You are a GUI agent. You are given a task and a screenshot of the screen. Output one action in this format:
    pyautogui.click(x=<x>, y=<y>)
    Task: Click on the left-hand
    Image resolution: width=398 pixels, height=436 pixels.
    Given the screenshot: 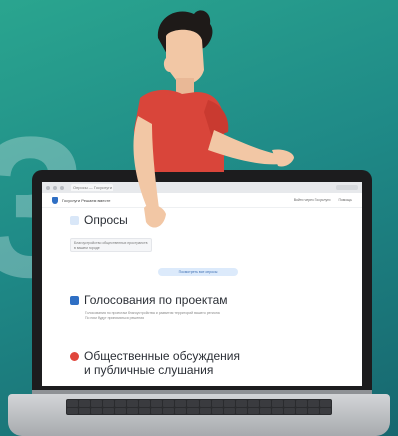 What is the action you would take?
    pyautogui.click(x=155, y=216)
    